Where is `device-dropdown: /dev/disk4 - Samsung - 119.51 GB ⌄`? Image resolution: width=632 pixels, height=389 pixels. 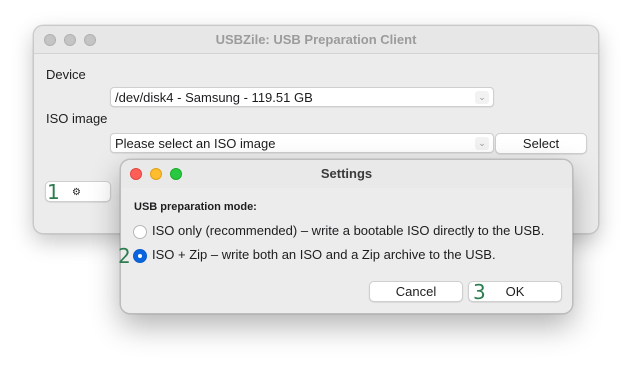
device-dropdown: /dev/disk4 - Samsung - 119.51 GB ⌄ is located at coordinates (302, 97).